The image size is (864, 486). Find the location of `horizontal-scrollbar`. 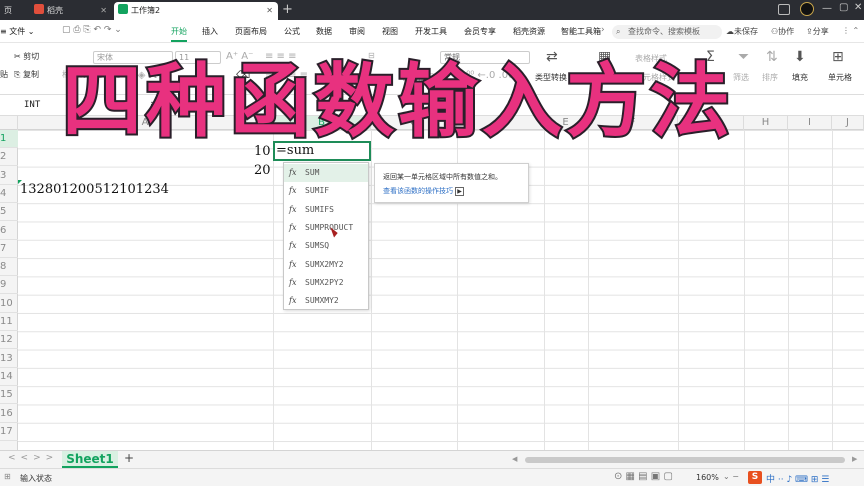

horizontal-scrollbar is located at coordinates (685, 460).